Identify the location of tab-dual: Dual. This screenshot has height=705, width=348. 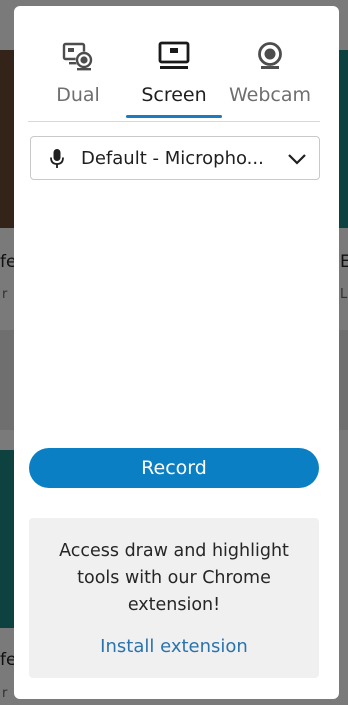
(78, 79).